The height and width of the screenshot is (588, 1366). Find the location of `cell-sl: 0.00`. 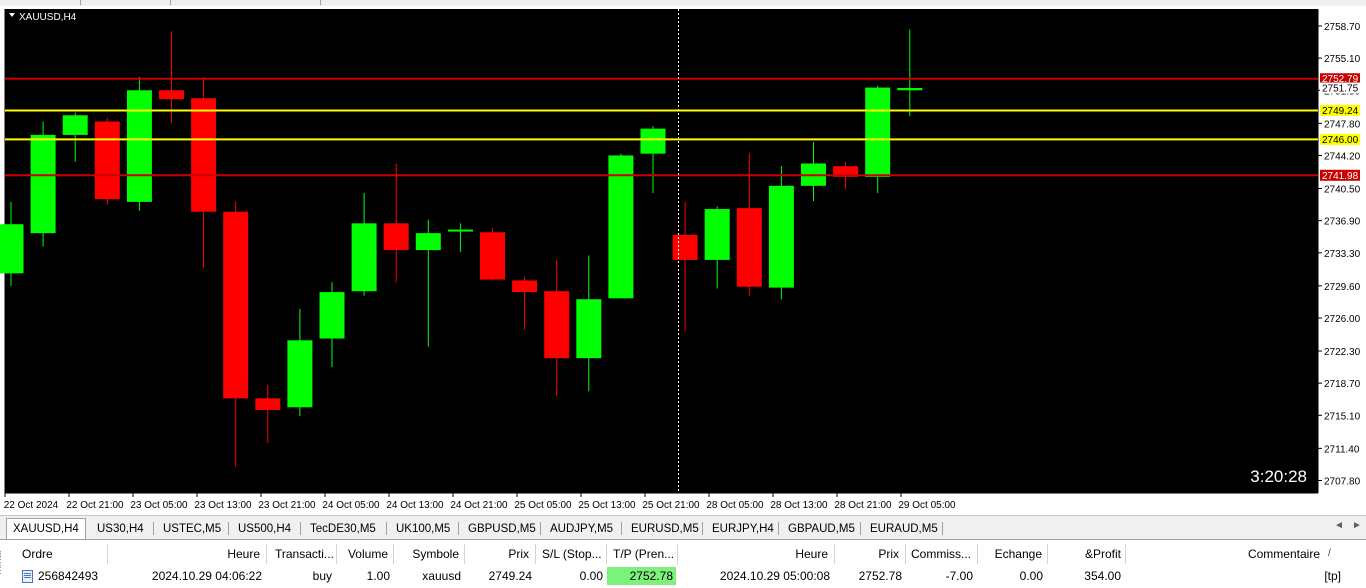

cell-sl: 0.00 is located at coordinates (570, 576).